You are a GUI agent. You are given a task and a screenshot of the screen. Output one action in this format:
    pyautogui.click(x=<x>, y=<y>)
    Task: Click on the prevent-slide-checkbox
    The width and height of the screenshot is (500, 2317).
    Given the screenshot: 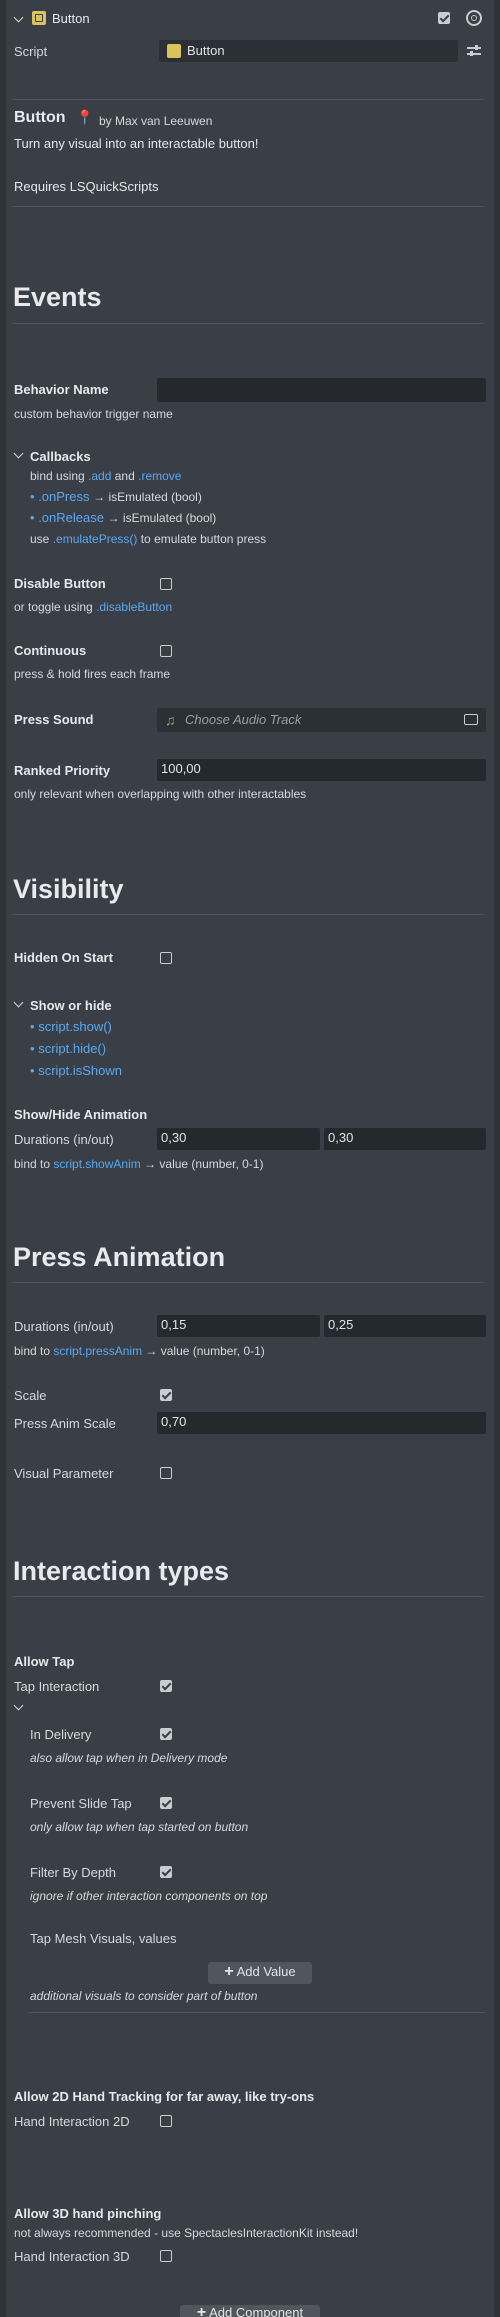 What is the action you would take?
    pyautogui.click(x=166, y=1803)
    